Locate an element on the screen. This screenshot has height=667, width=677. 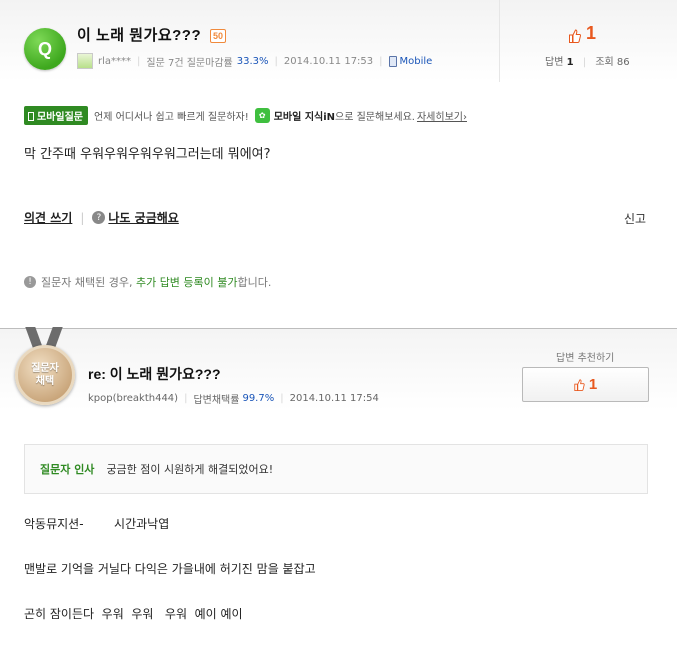
answer-line: 곤히 잠이든다 우워 우워 우워 예이 예이 is located at coordinates (133, 614).